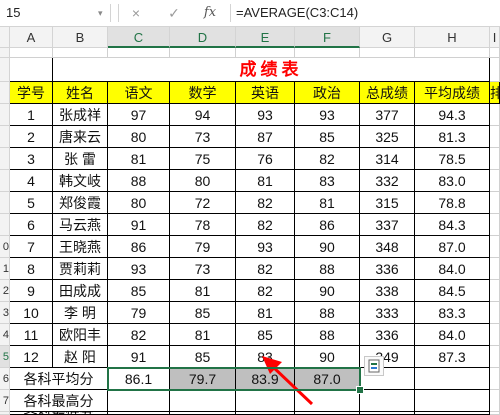  What do you see at coordinates (5, 269) in the screenshot?
I see `row-header: 1` at bounding box center [5, 269].